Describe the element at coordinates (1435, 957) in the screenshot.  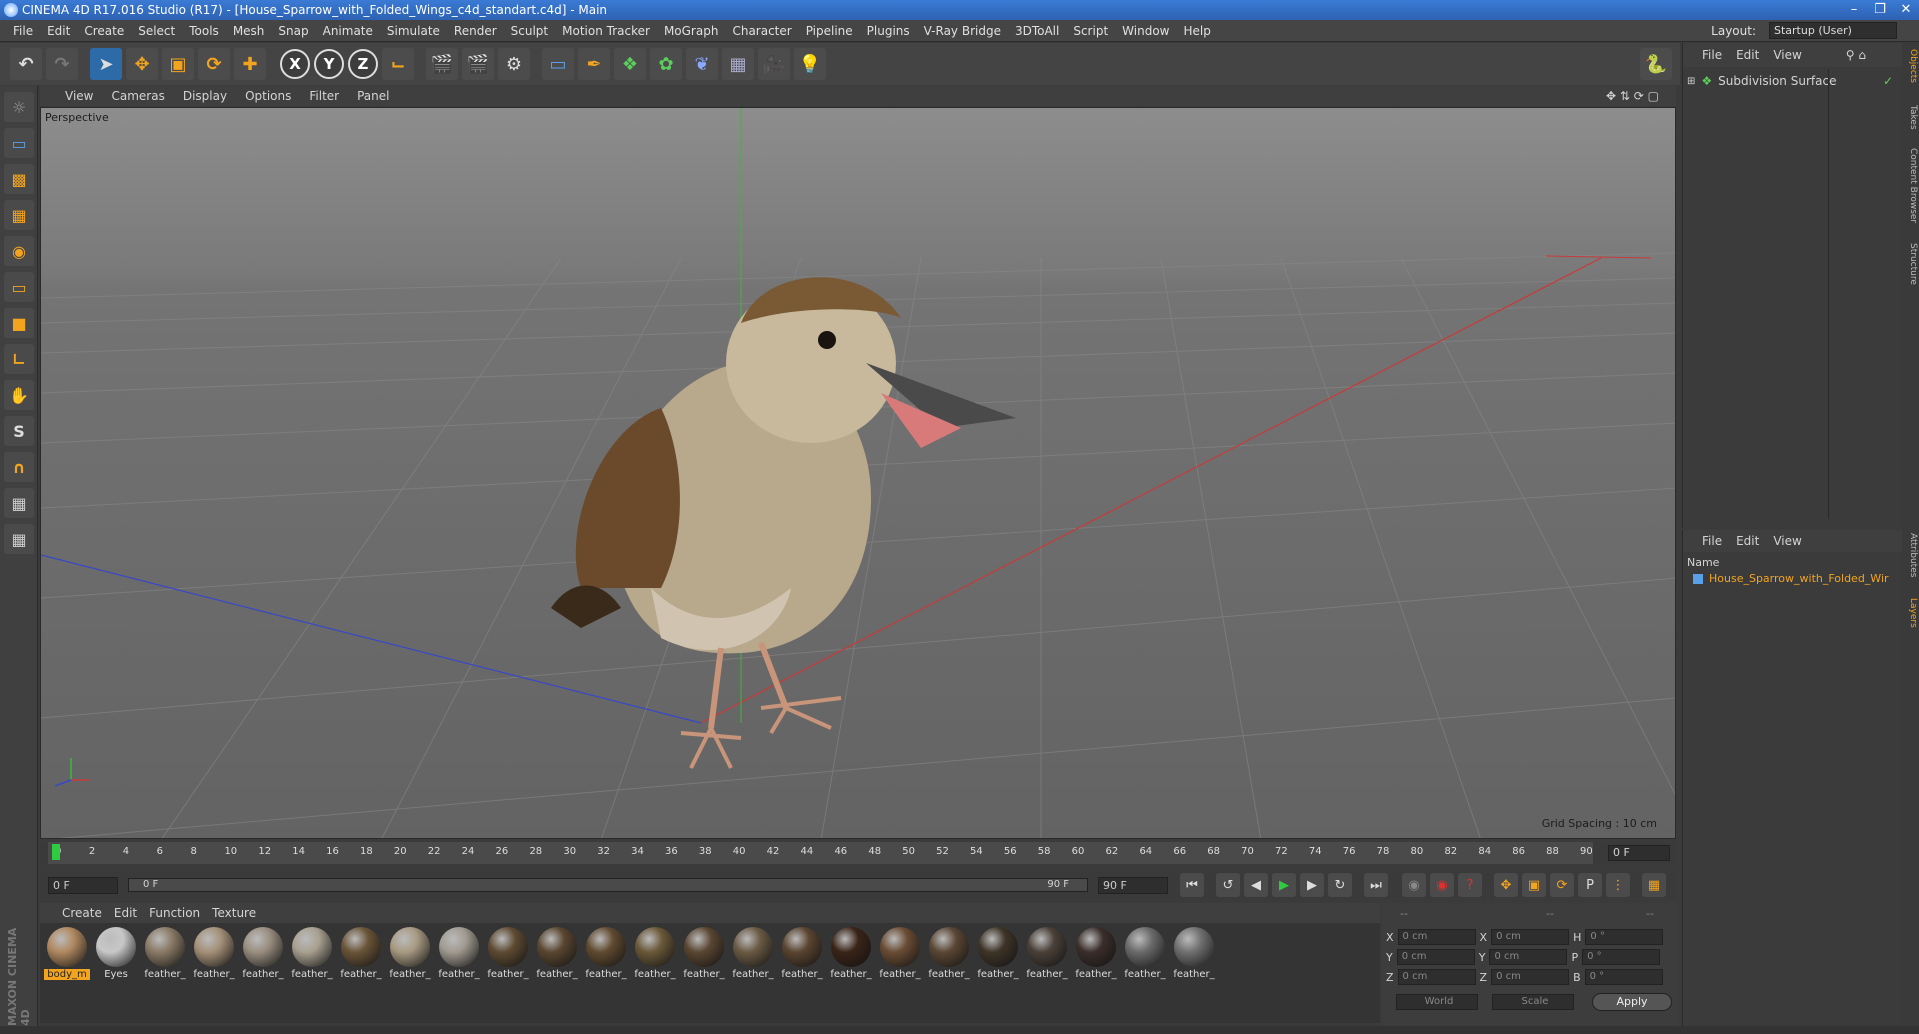
I see `position-y-input: 0 cm` at that location.